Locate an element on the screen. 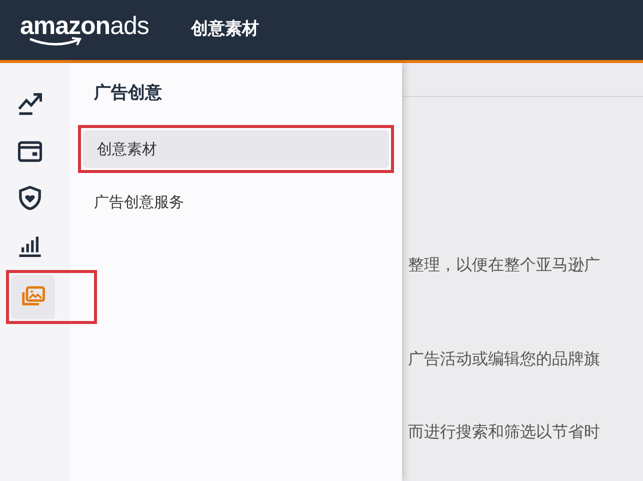 The height and width of the screenshot is (481, 643). trend-chart-icon is located at coordinates (30, 104).